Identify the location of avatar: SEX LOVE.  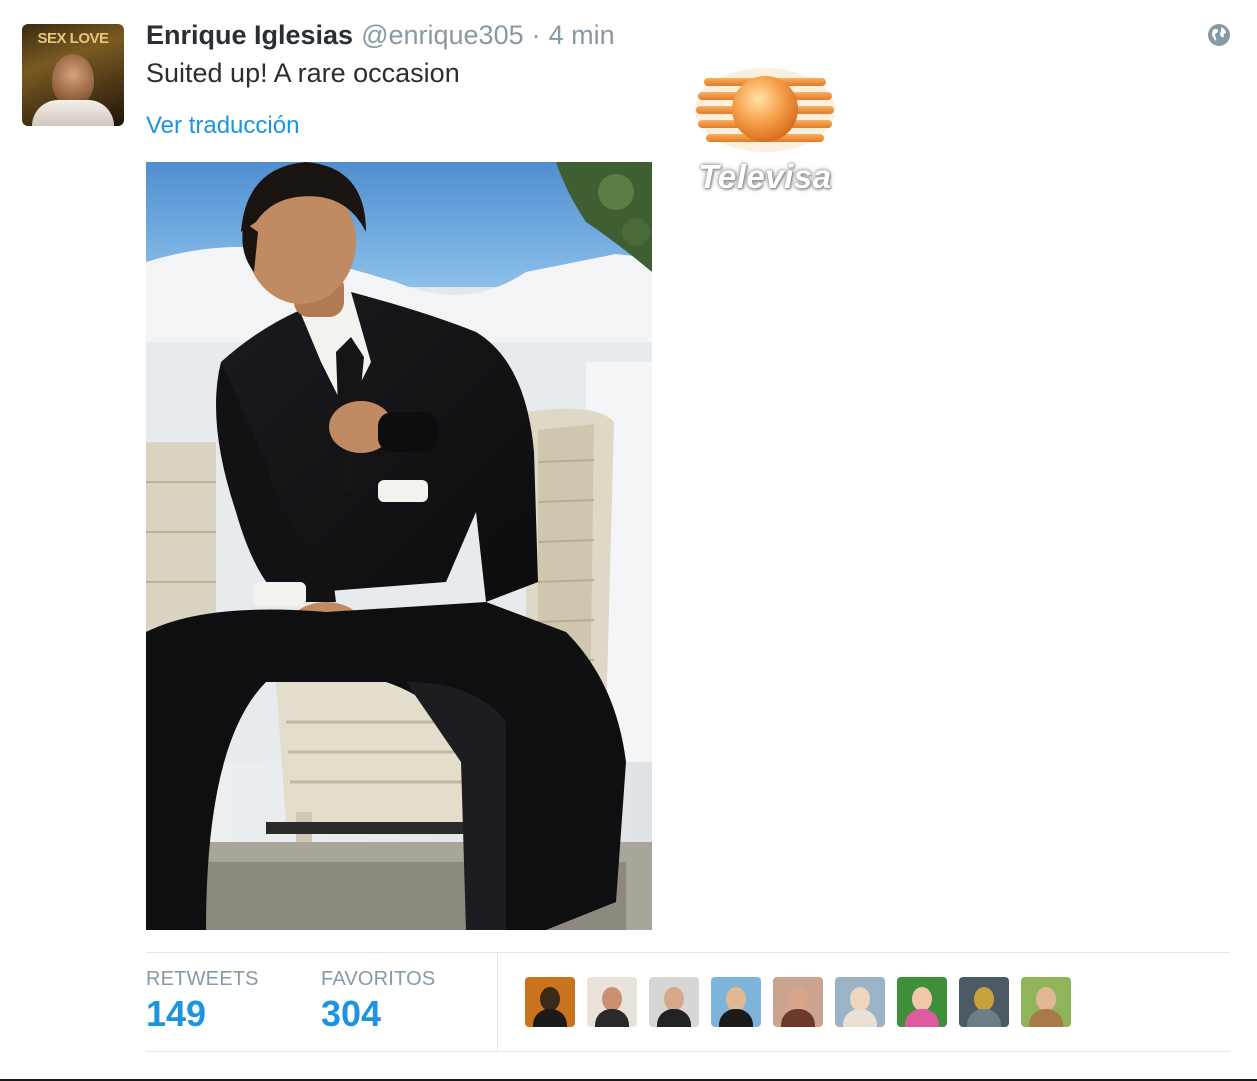
(73, 75).